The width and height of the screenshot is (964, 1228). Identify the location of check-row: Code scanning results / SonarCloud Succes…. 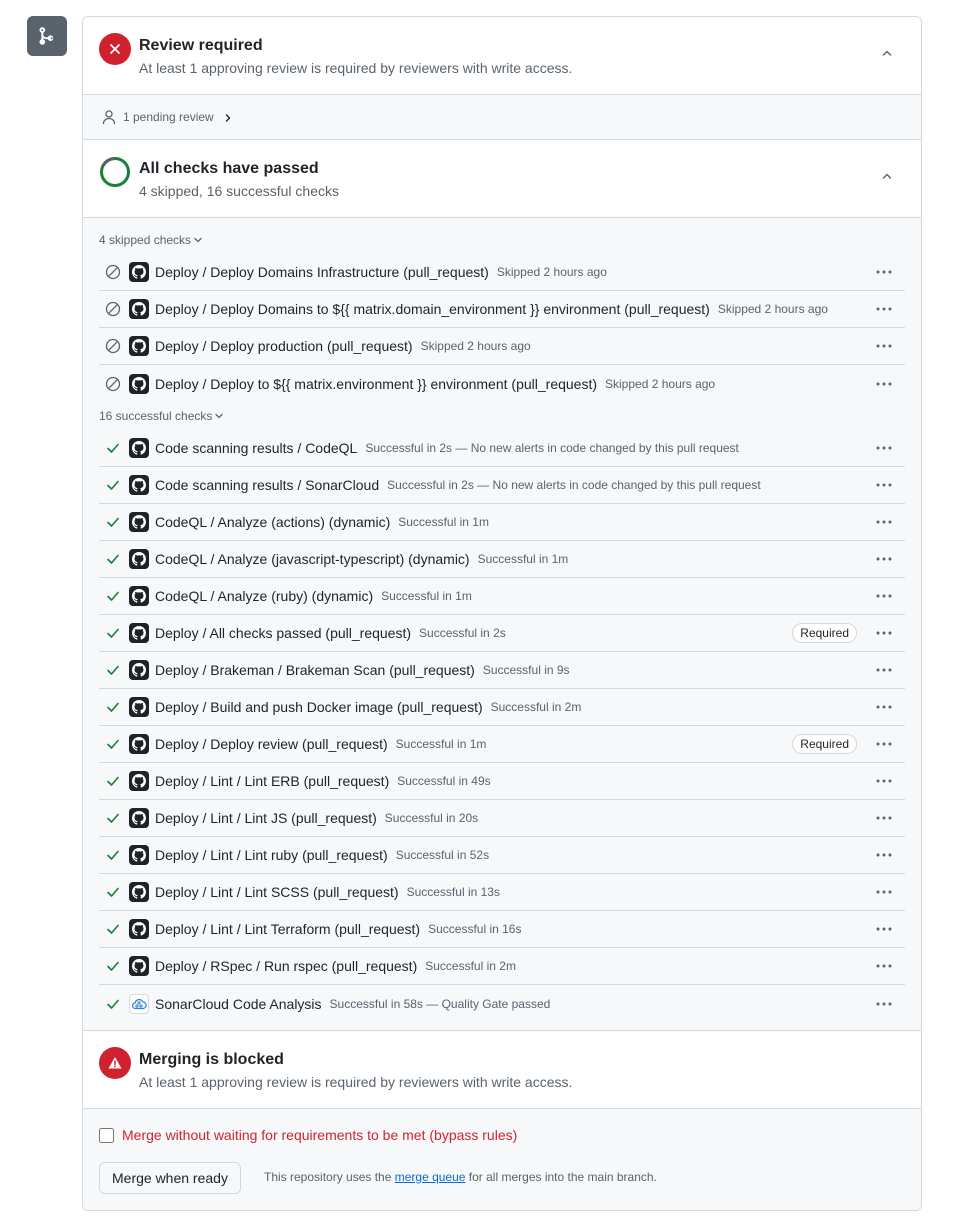
(502, 485).